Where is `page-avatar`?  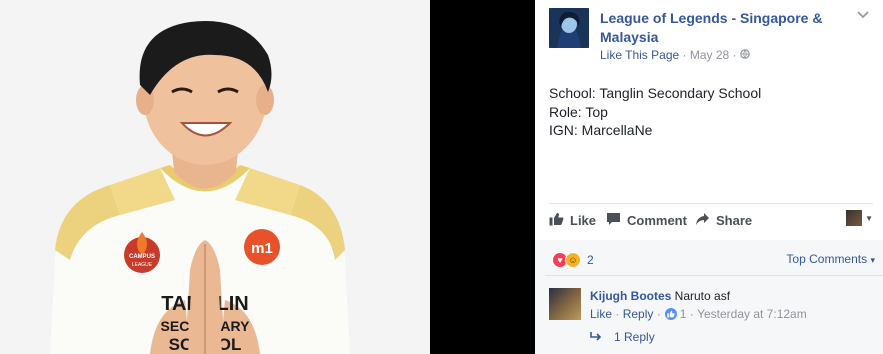 page-avatar is located at coordinates (569, 28).